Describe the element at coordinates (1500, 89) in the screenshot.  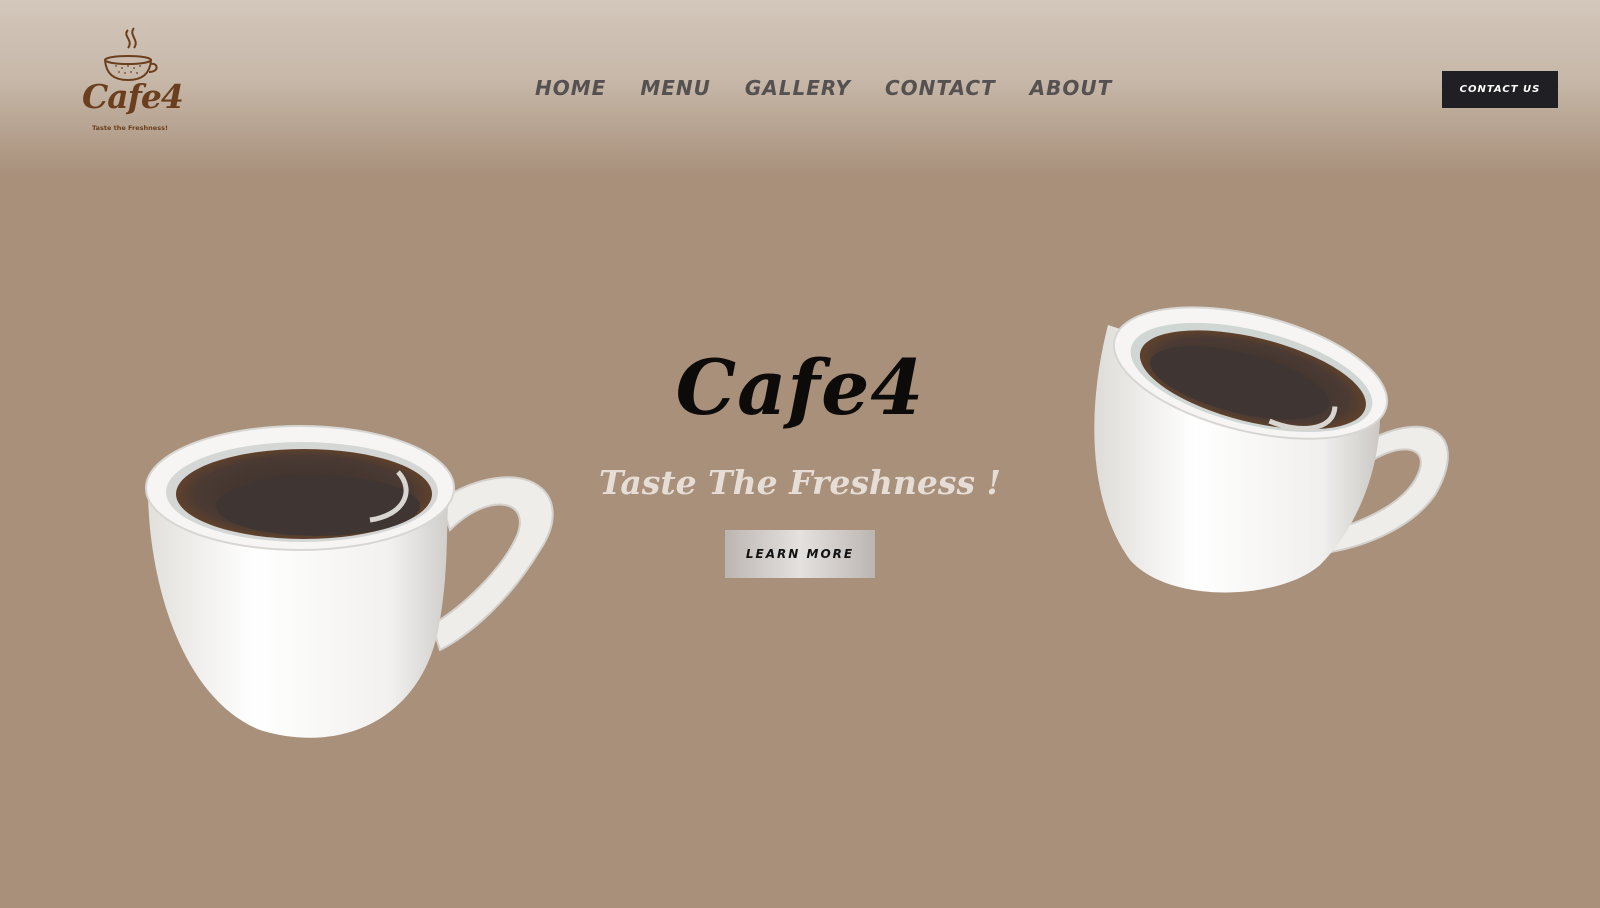
I see `contact-us-button: CONTACT US` at that location.